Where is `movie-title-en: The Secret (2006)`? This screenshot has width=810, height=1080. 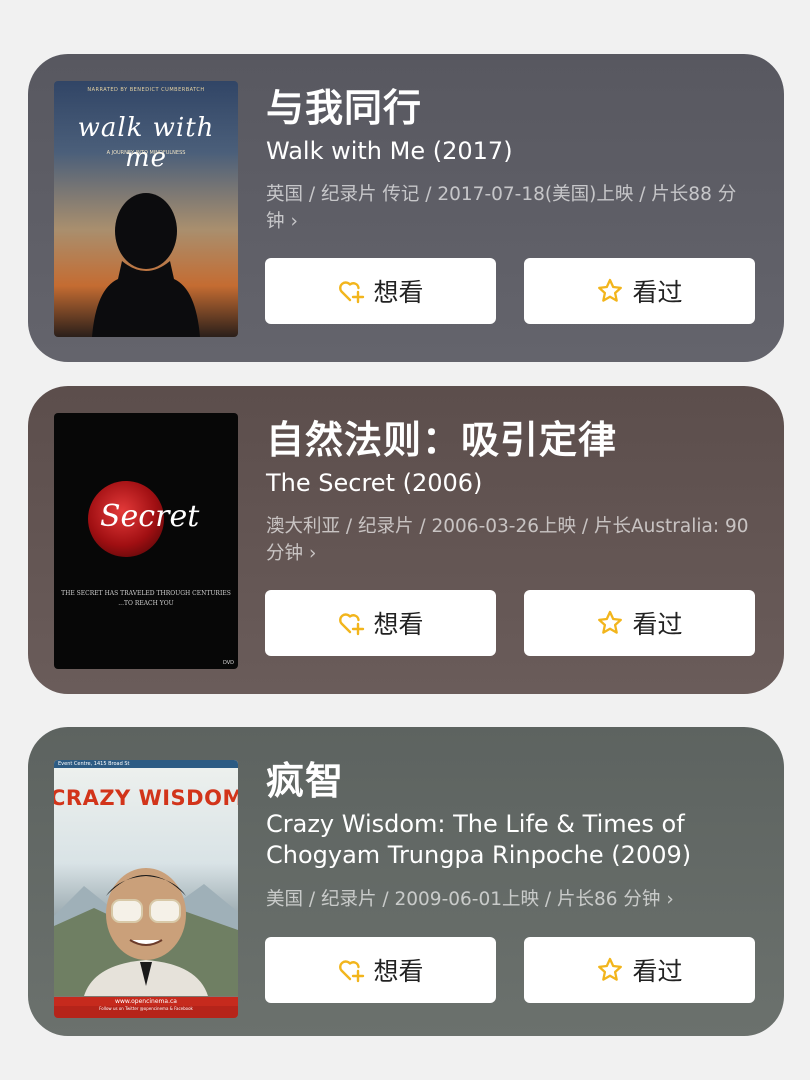 movie-title-en: The Secret (2006) is located at coordinates (374, 483).